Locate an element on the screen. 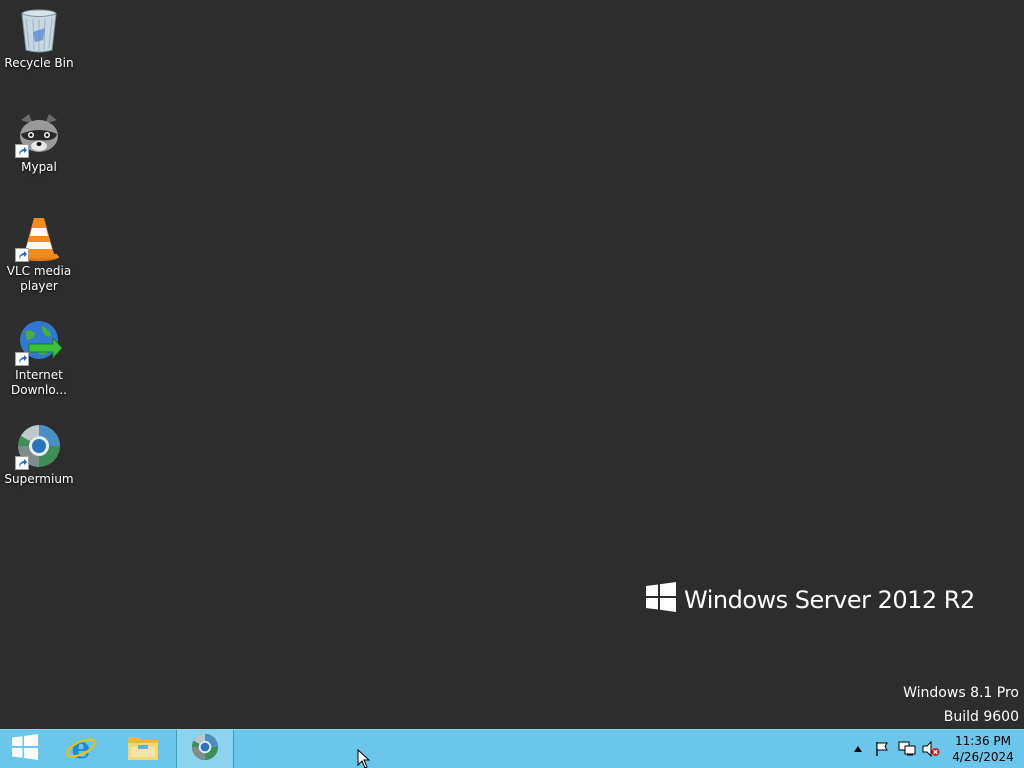 The height and width of the screenshot is (768, 1024). recycle-bin-label: Recycle Bin is located at coordinates (39, 63).